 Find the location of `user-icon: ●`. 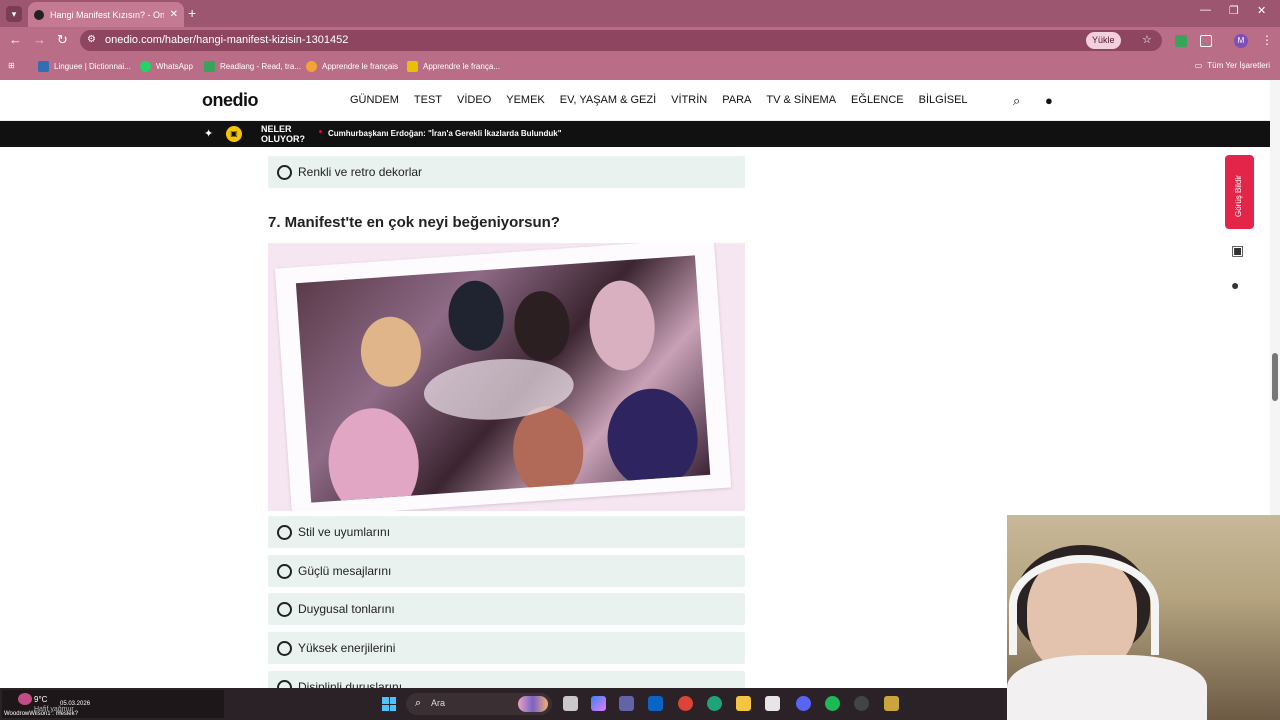

user-icon: ● is located at coordinates (1049, 100).